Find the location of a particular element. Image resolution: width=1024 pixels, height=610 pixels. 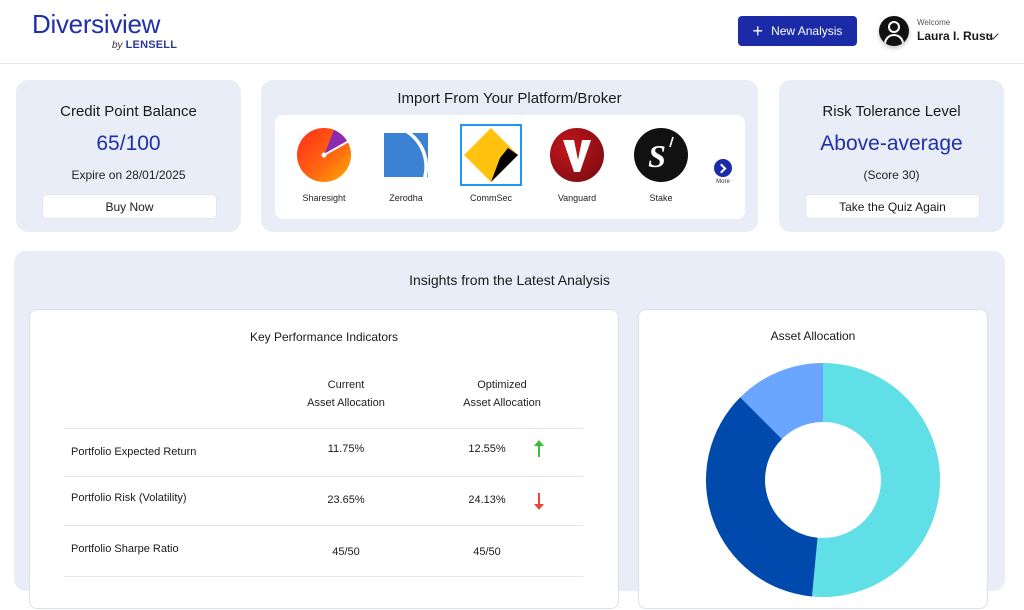

broker-sharesight: Sharesight is located at coordinates (324, 165).